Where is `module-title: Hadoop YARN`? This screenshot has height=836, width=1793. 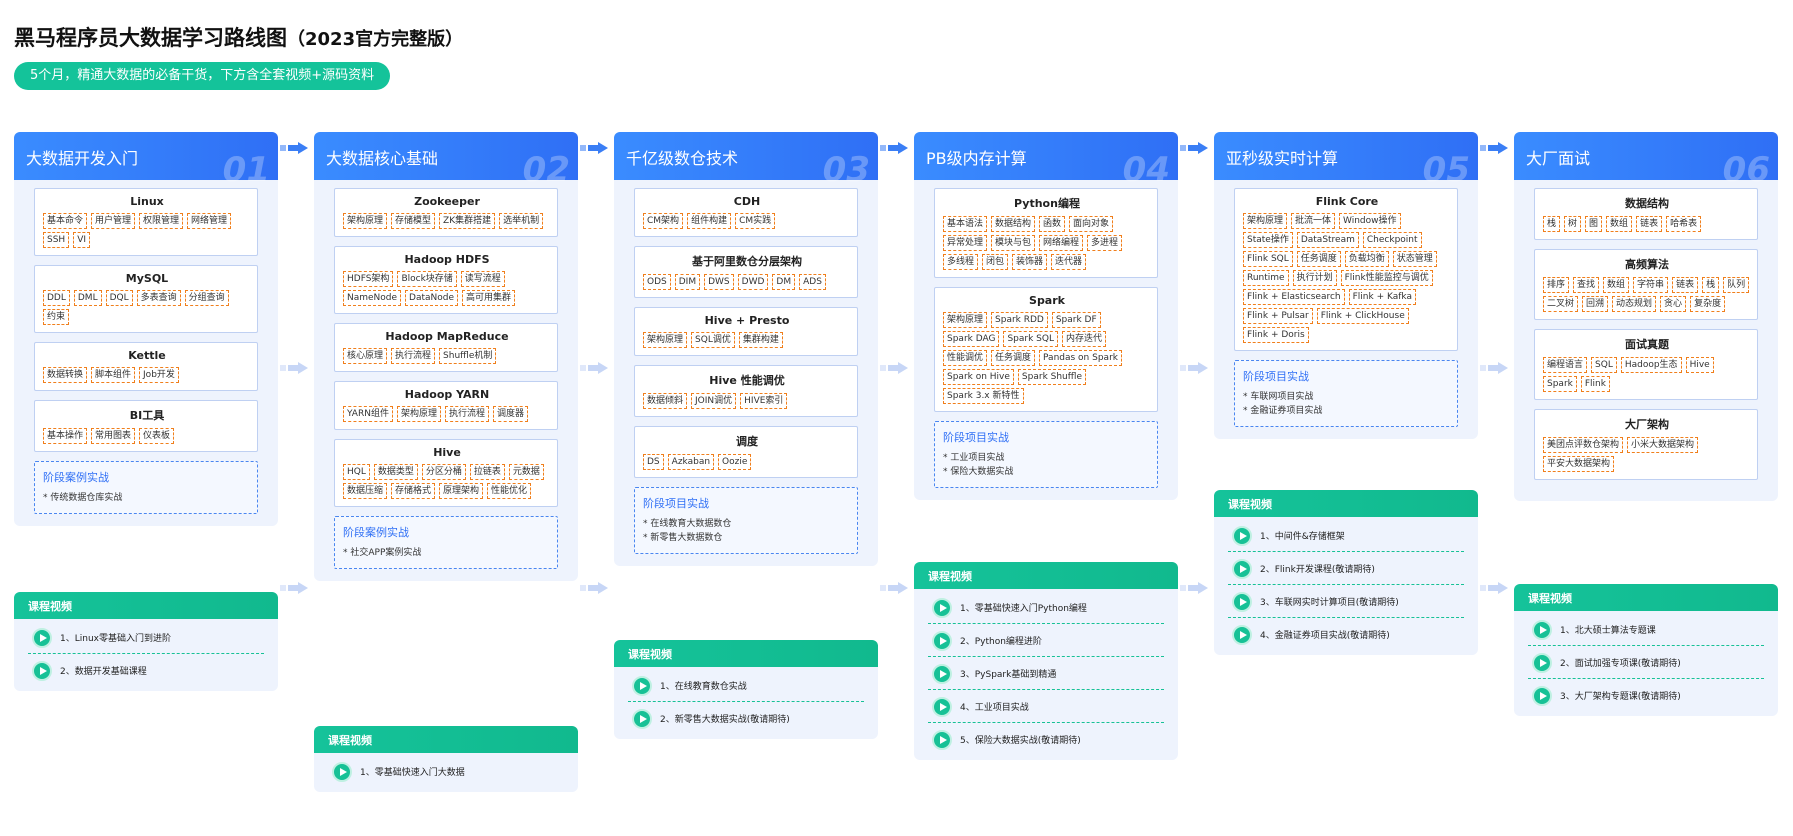
module-title: Hadoop YARN is located at coordinates (447, 394).